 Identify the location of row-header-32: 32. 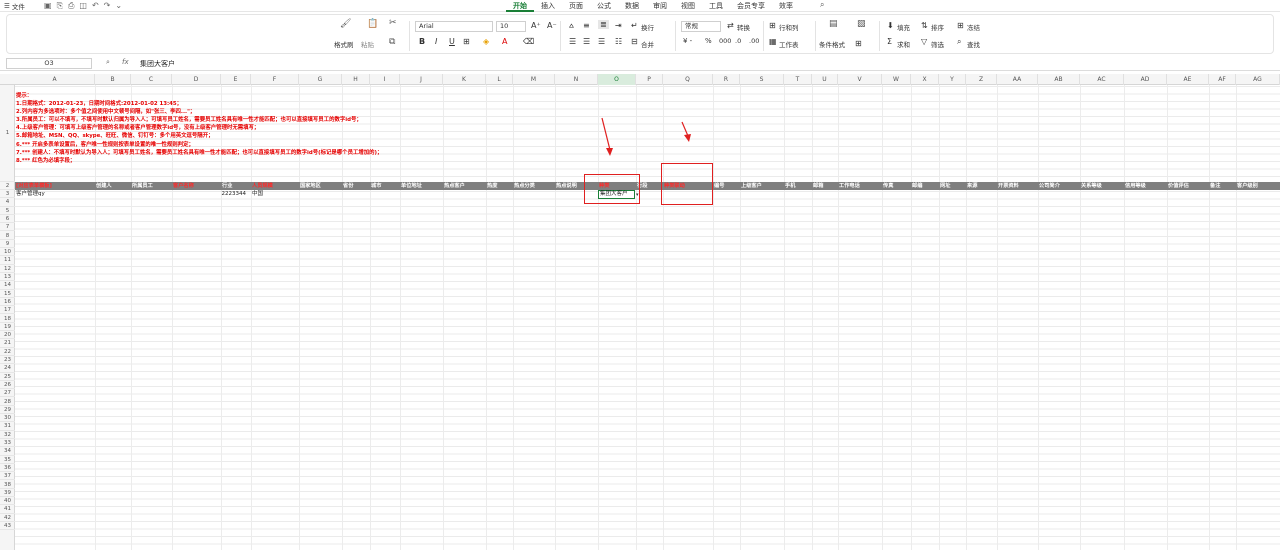
(7, 435).